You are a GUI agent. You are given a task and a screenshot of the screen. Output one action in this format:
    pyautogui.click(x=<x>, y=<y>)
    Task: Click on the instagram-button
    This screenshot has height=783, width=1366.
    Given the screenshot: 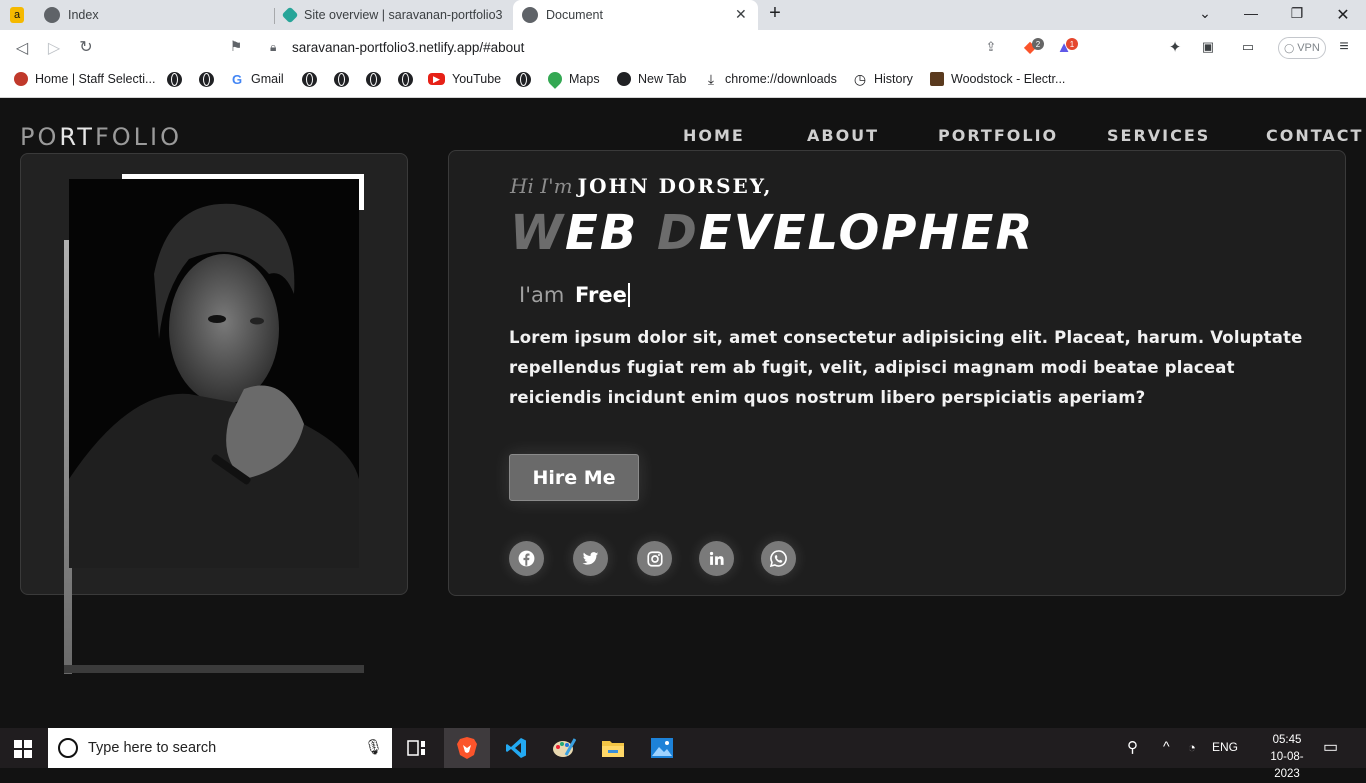 What is the action you would take?
    pyautogui.click(x=654, y=558)
    